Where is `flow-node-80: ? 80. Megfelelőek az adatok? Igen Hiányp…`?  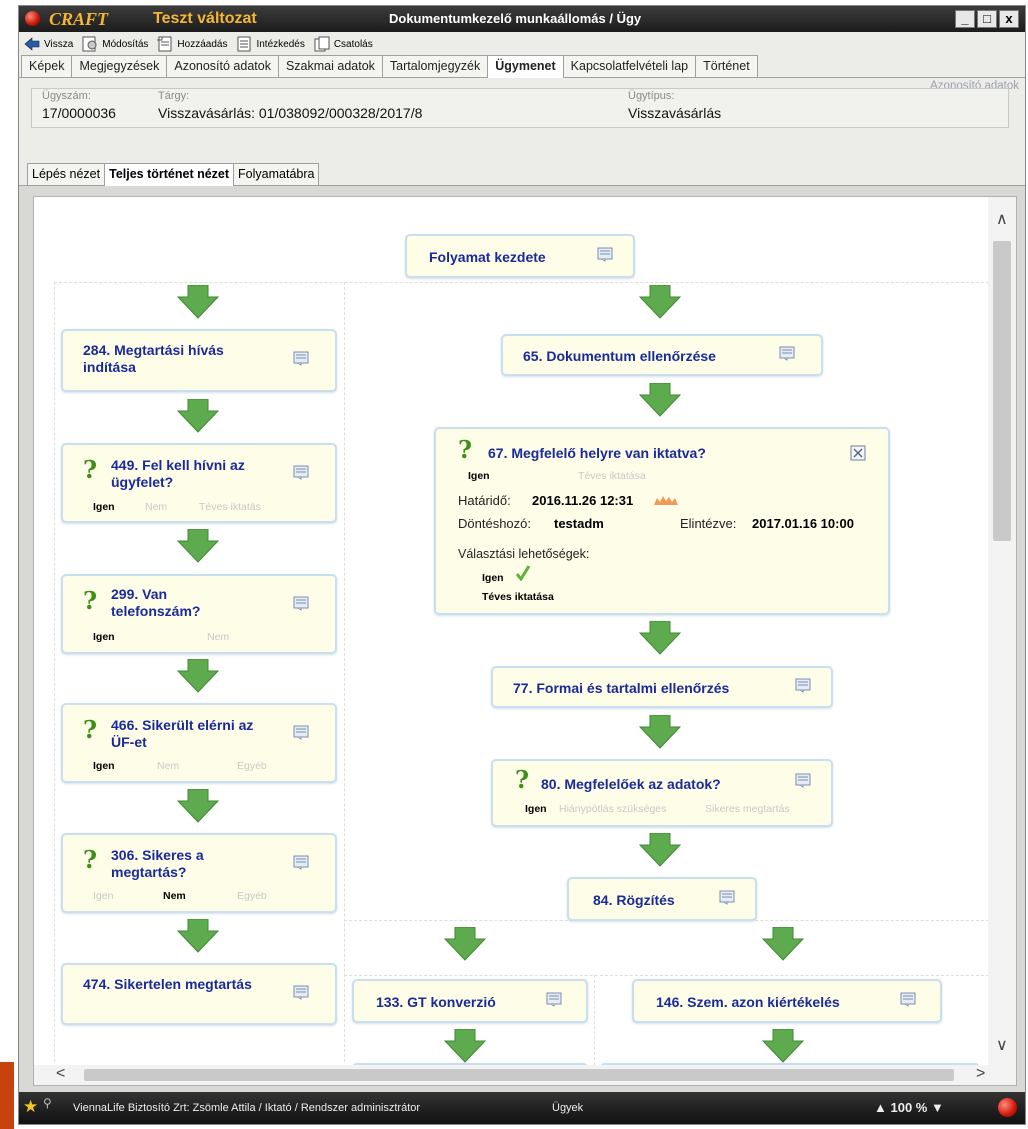
flow-node-80: ? 80. Megfelelőek az adatok? Igen Hiányp… is located at coordinates (662, 793).